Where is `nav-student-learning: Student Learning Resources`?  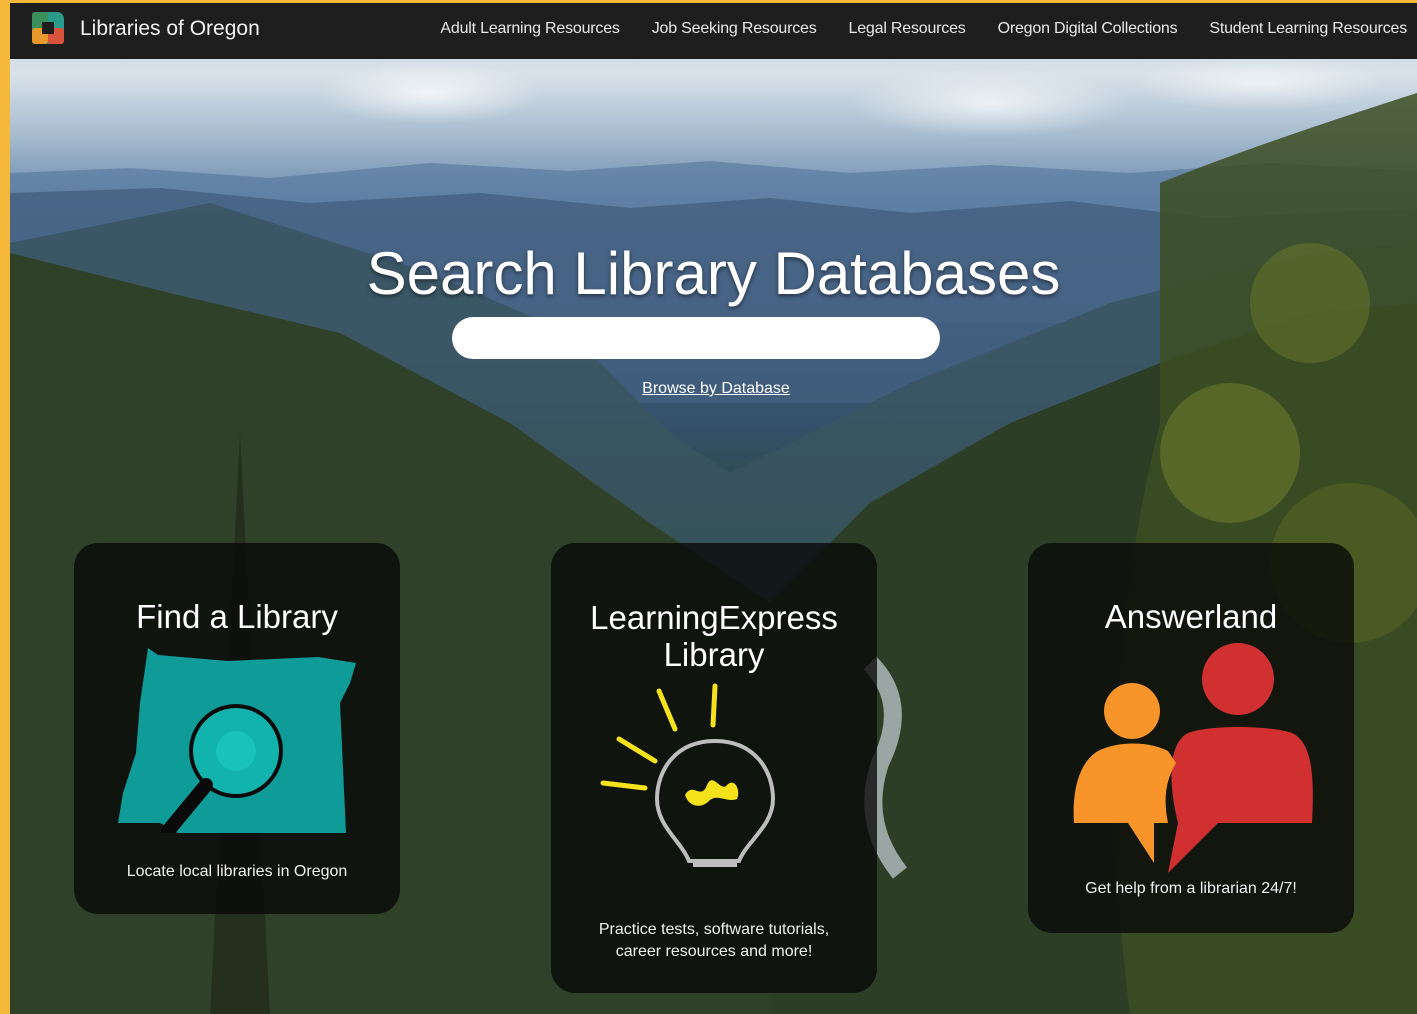
nav-student-learning: Student Learning Resources is located at coordinates (1308, 29).